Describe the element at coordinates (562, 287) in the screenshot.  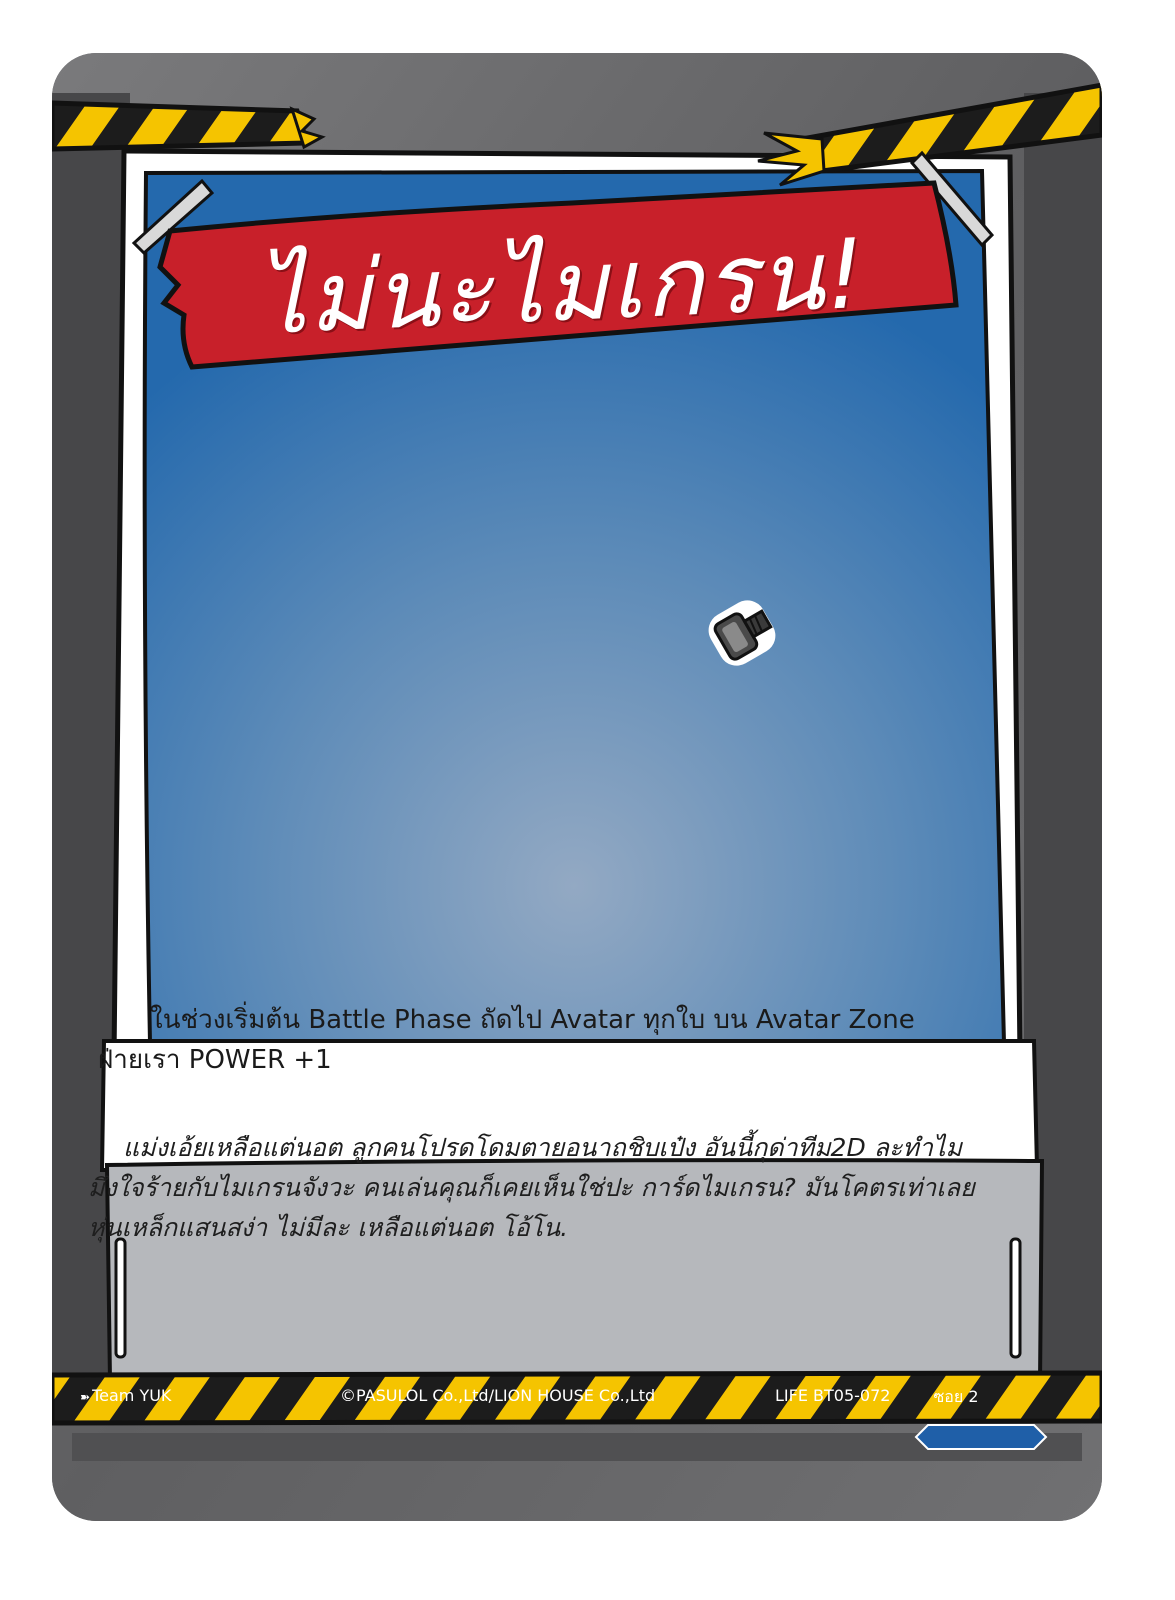
I see `card-title: ไม่นะไมเกรน!` at that location.